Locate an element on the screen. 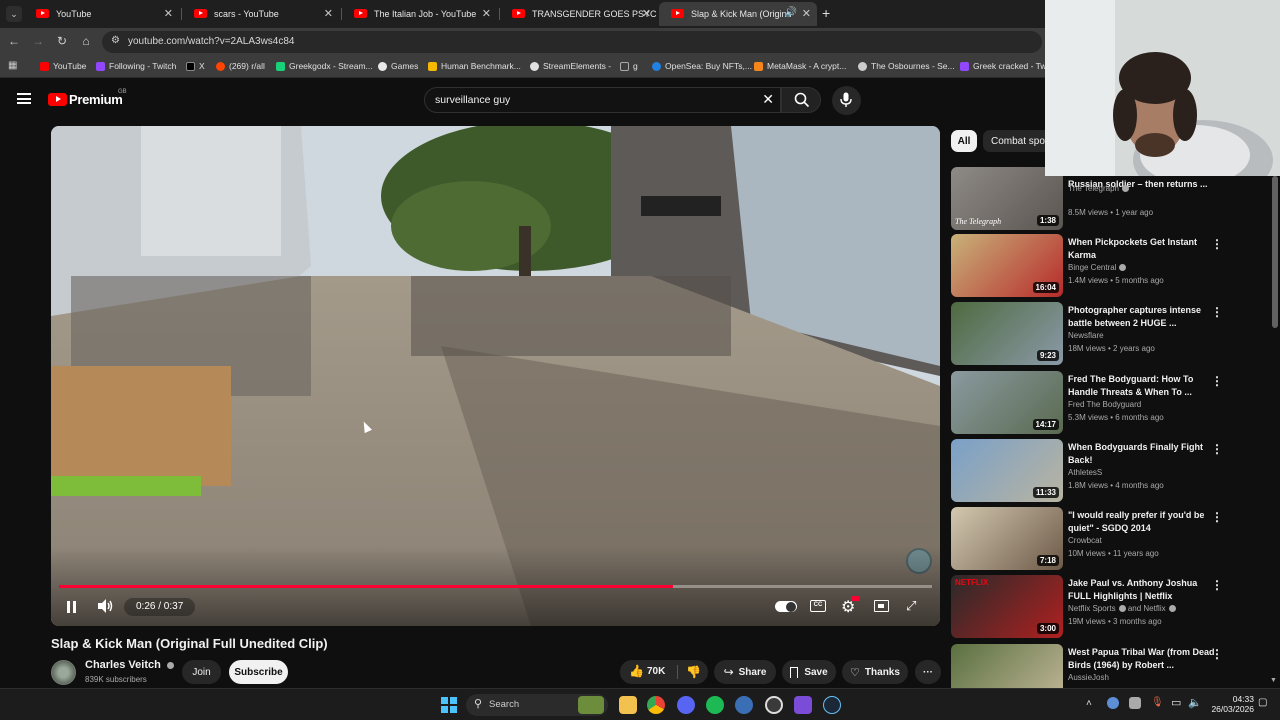 Image resolution: width=1280 pixels, height=720 pixels. video-thumbnail: 9:23 is located at coordinates (1007, 333).